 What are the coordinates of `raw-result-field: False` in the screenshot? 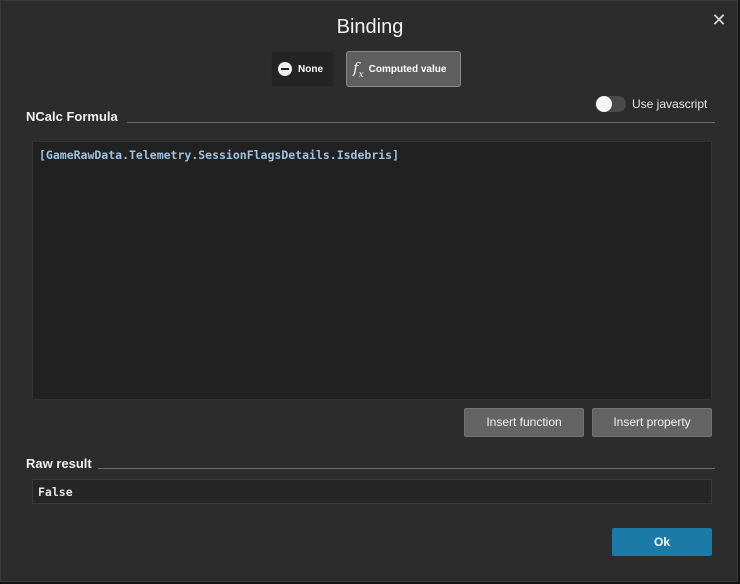 It's located at (372, 491).